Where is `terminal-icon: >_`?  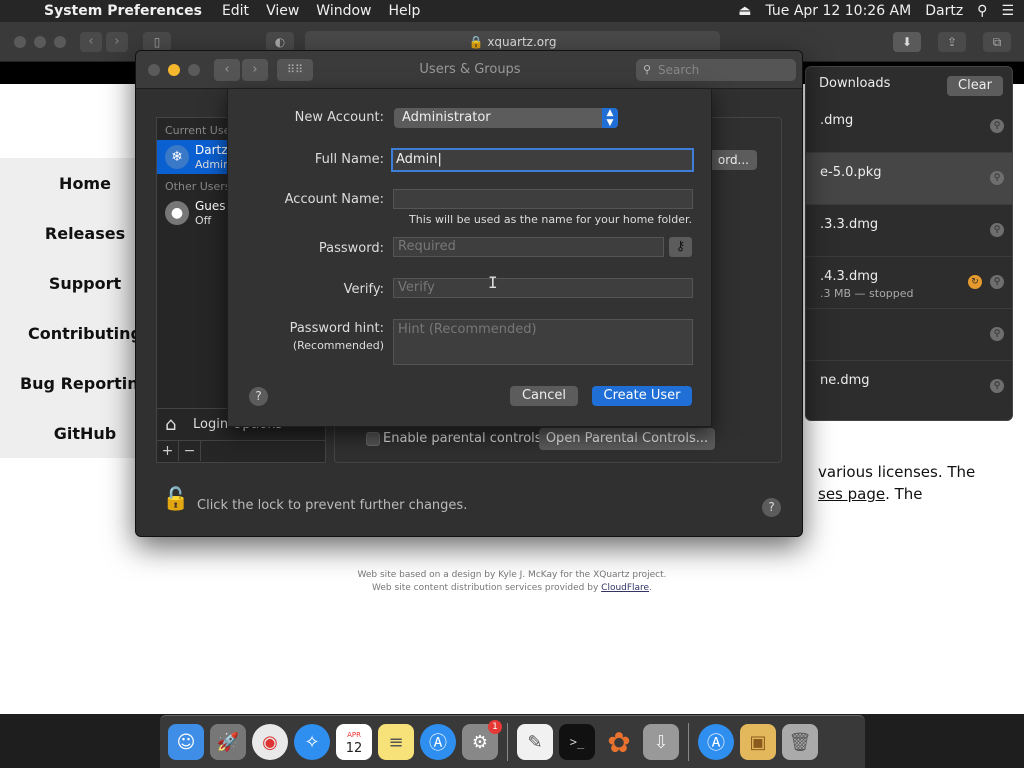
terminal-icon: >_ is located at coordinates (577, 742).